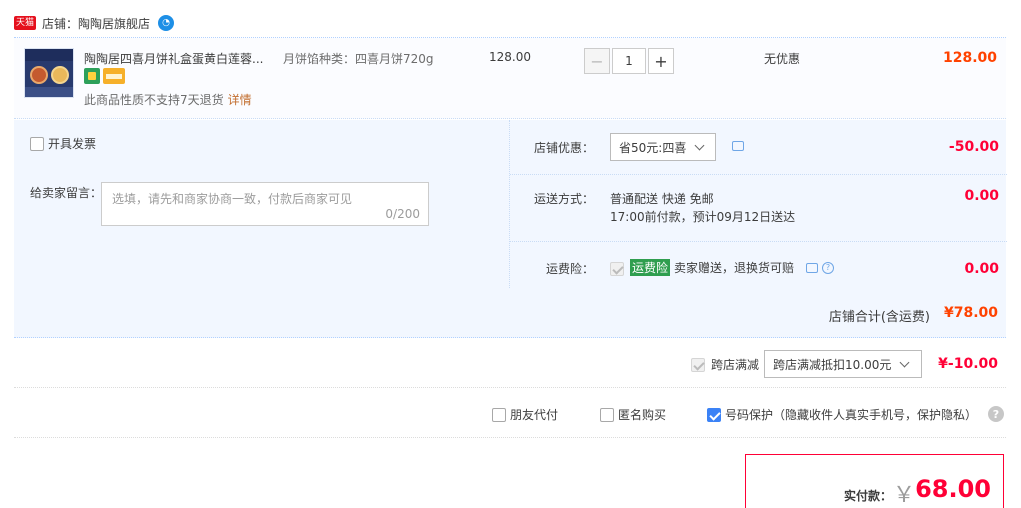 Image resolution: width=1021 pixels, height=508 pixels. I want to click on tmall-badge: 天猫, so click(25, 23).